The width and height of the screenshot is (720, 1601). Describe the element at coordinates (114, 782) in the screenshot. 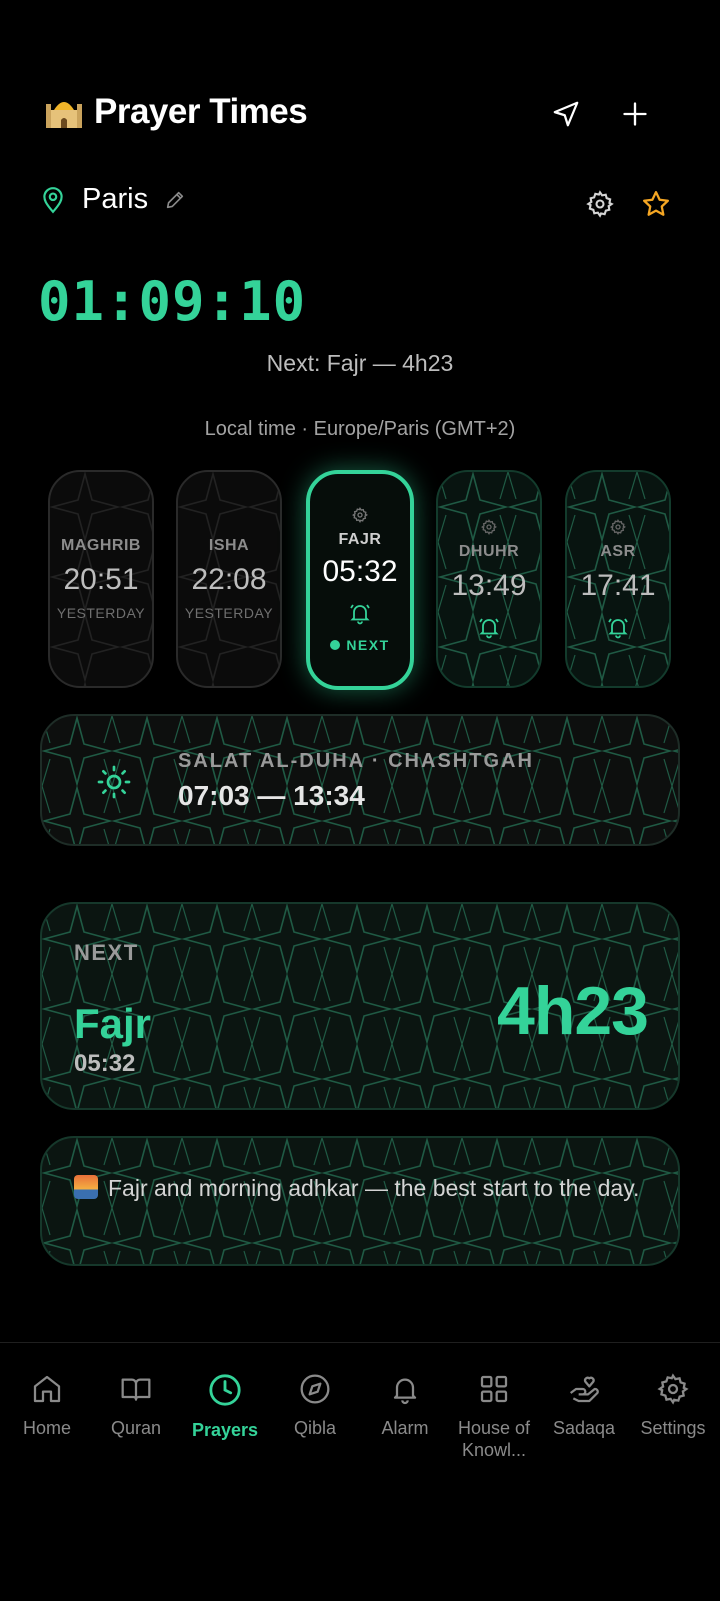

I see `sun-icon` at that location.